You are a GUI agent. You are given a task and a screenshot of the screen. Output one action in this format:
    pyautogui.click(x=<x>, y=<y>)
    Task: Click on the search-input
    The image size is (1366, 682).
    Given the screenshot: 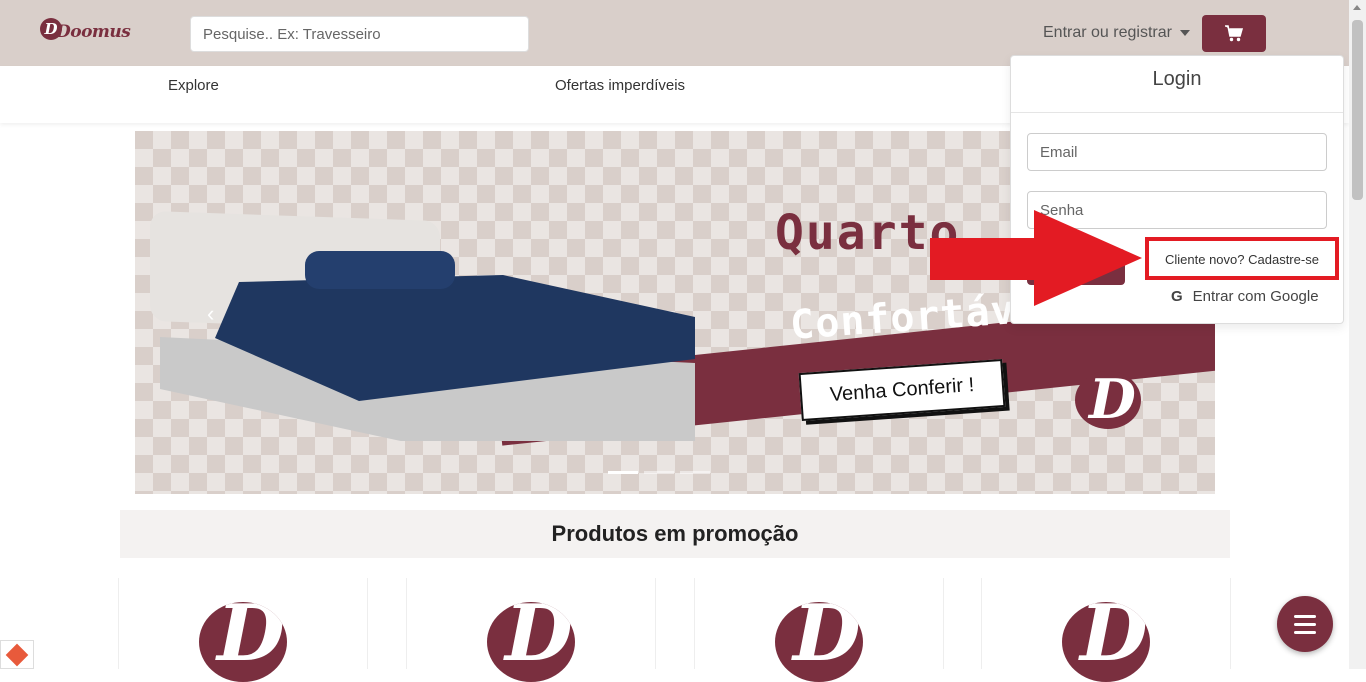 What is the action you would take?
    pyautogui.click(x=359, y=34)
    